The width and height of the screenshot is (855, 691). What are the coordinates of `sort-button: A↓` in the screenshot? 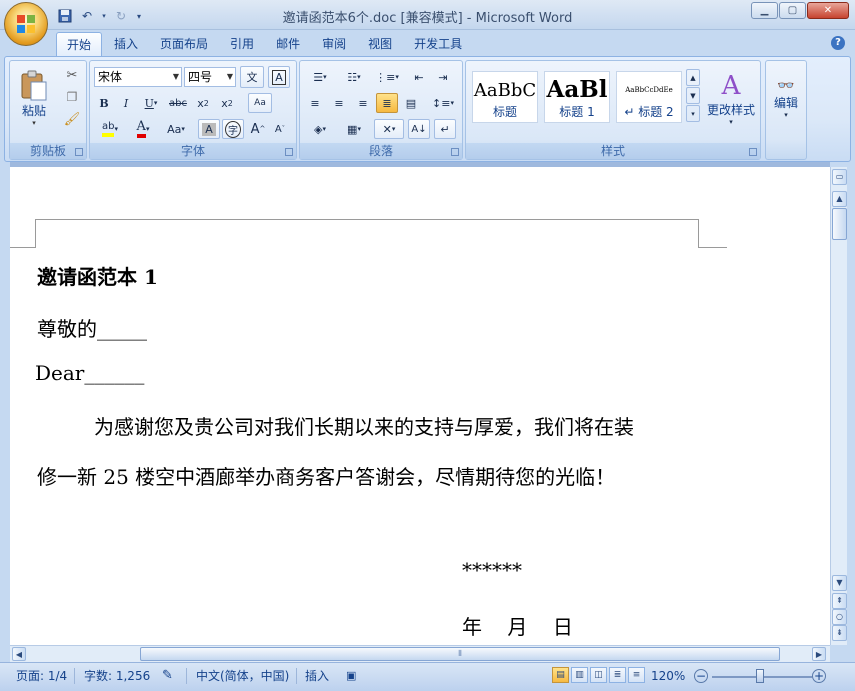 It's located at (419, 129).